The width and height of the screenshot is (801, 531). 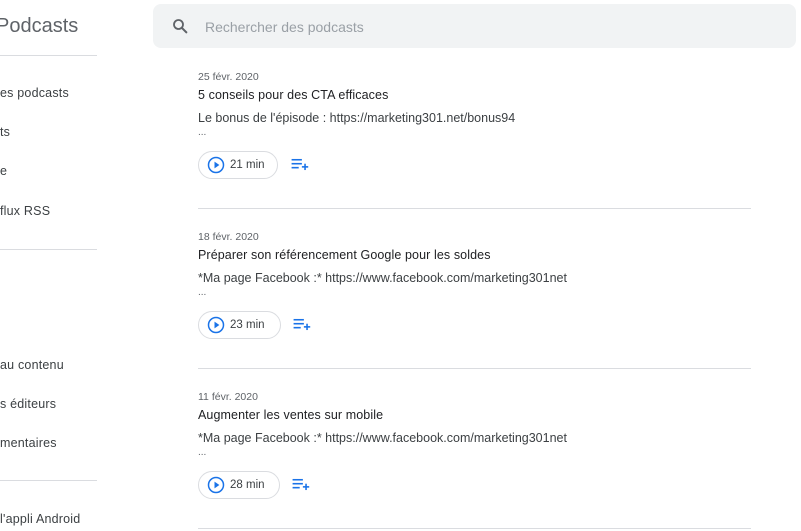 What do you see at coordinates (290, 415) in the screenshot?
I see `episode-title: Augmenter les ventes sur mobile` at bounding box center [290, 415].